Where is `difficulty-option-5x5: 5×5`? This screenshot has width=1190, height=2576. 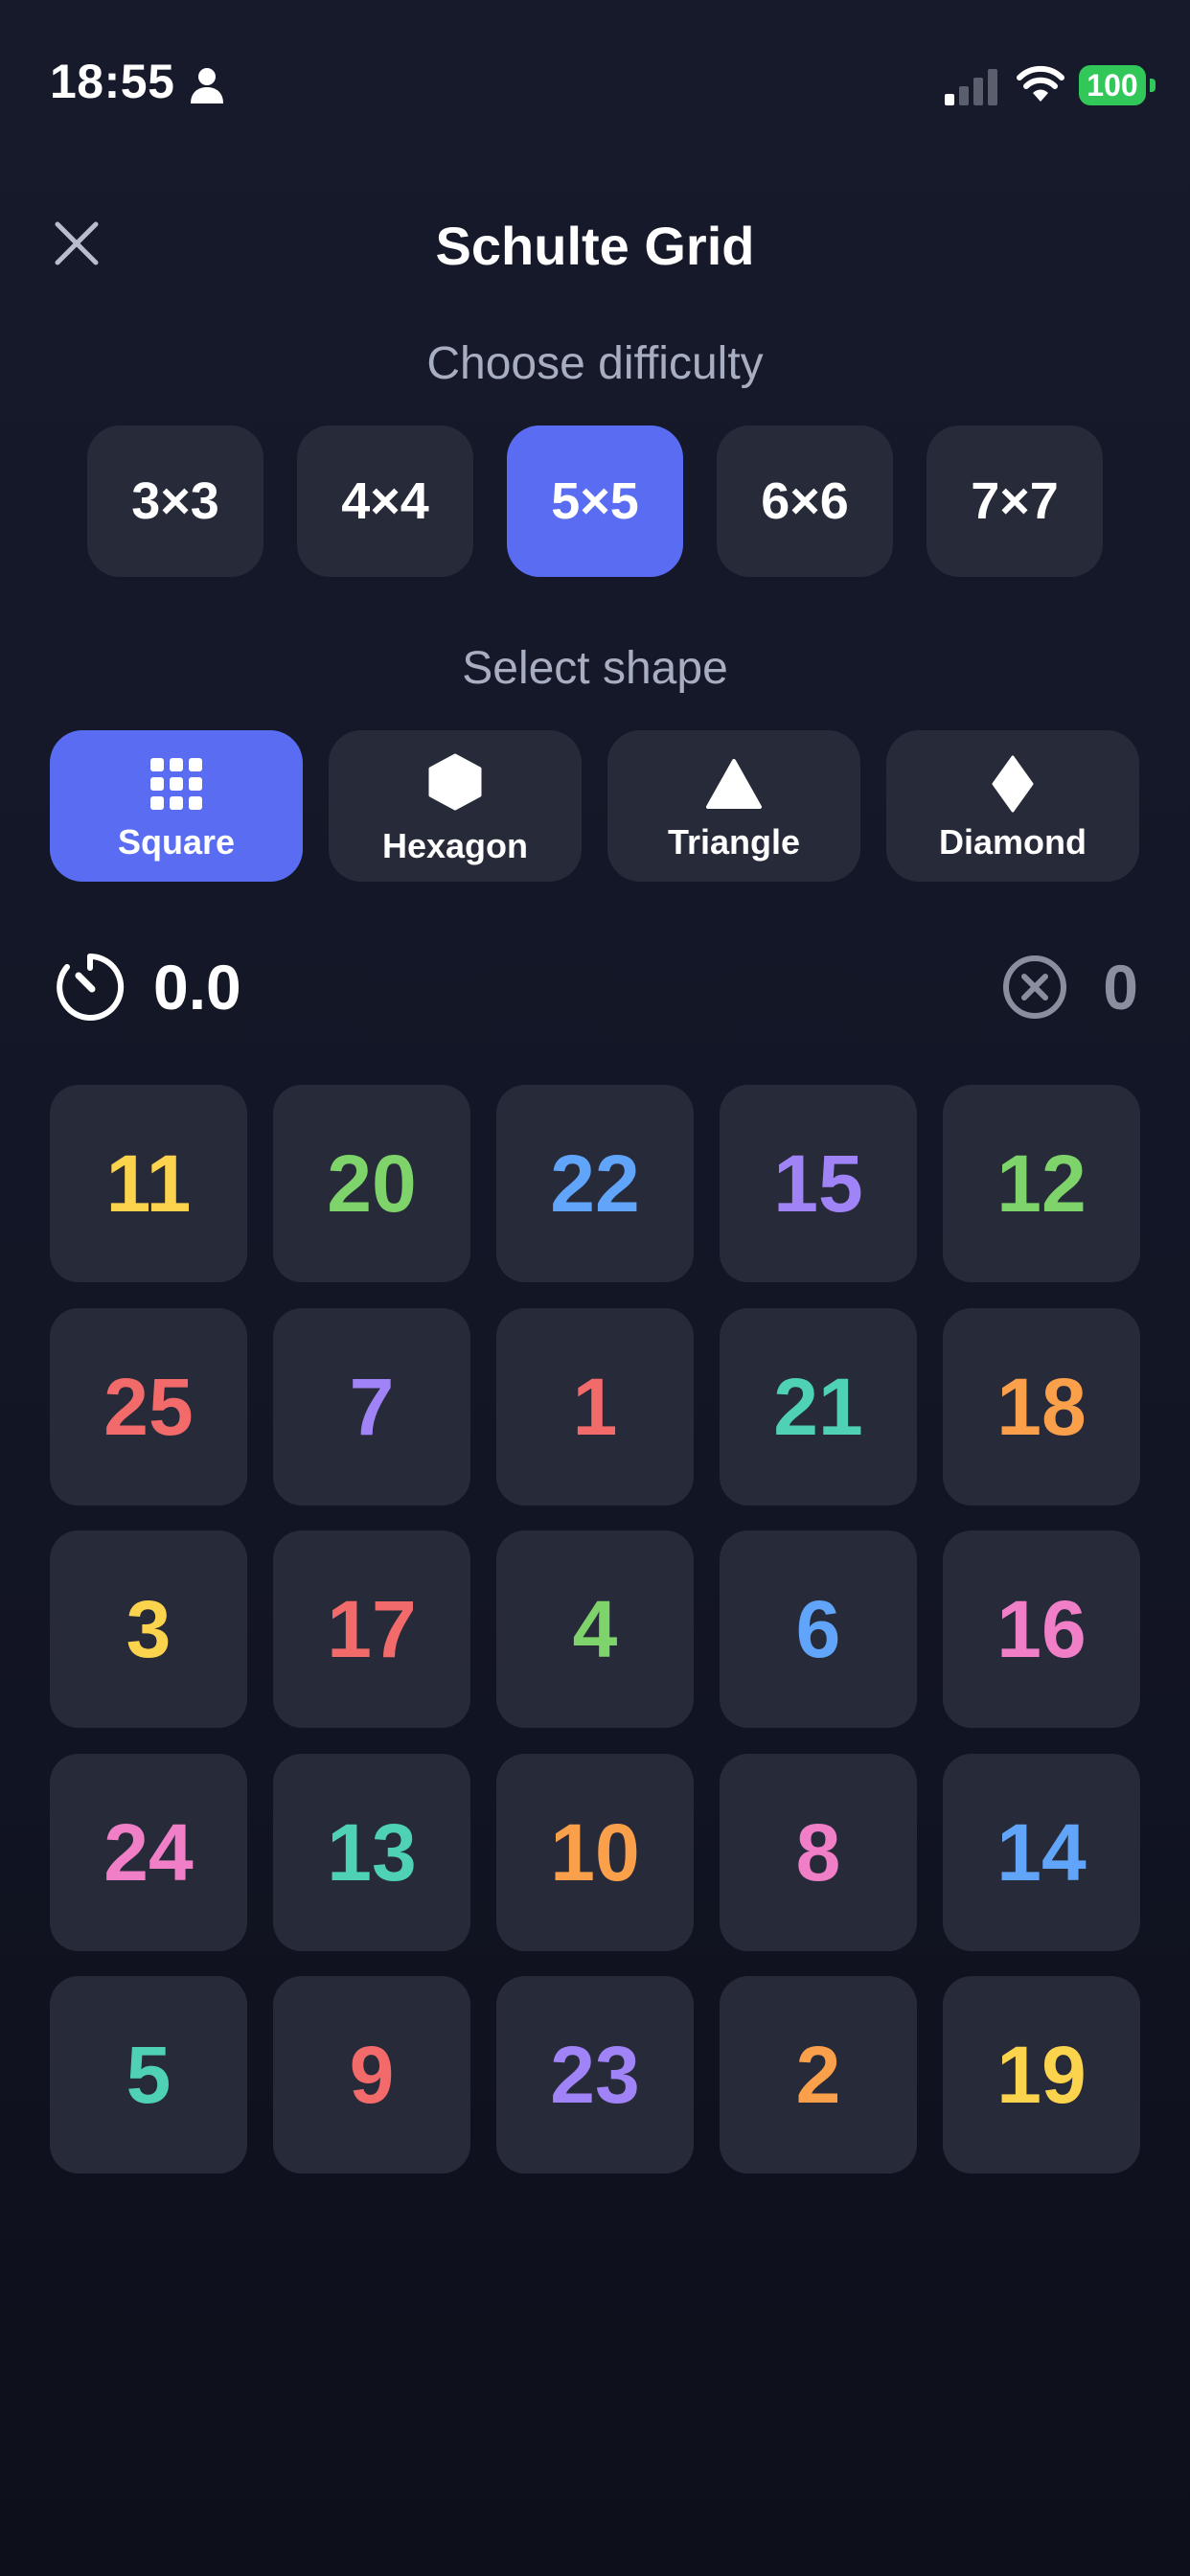
difficulty-option-5x5: 5×5 is located at coordinates (595, 502).